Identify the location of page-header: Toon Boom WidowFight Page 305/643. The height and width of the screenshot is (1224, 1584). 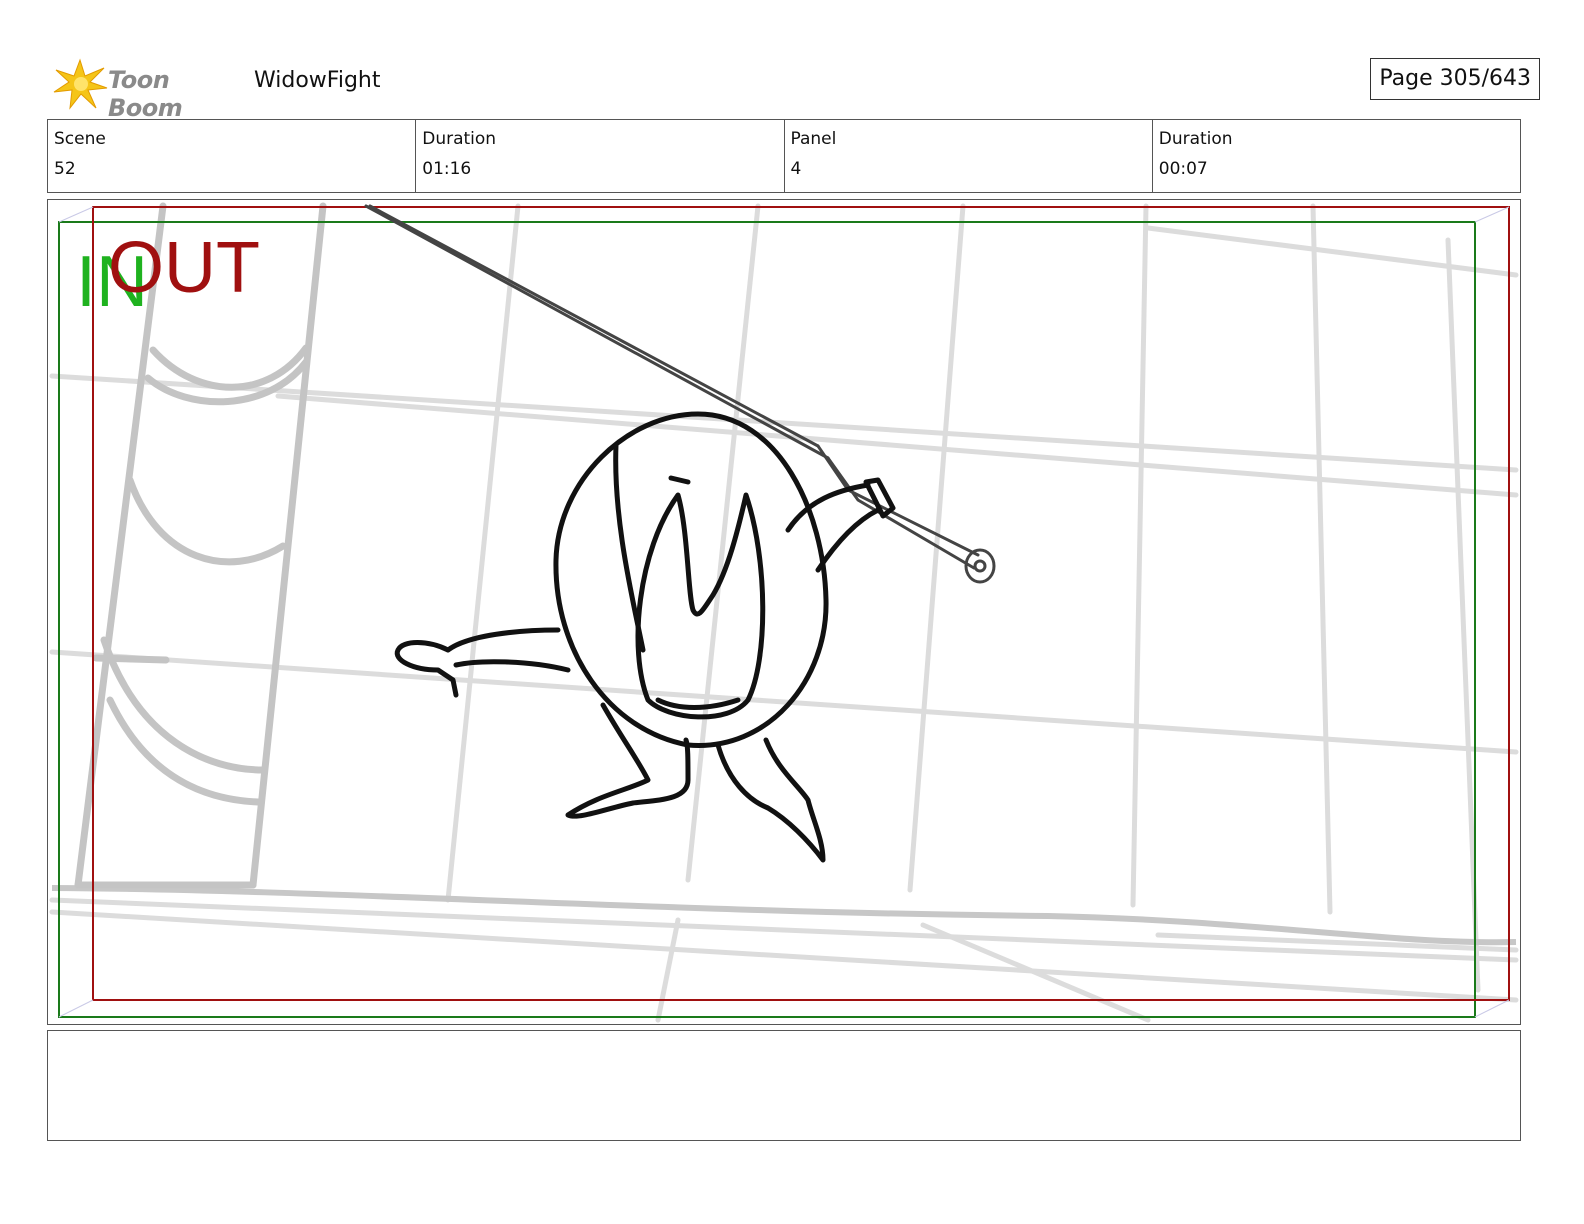
(794, 88).